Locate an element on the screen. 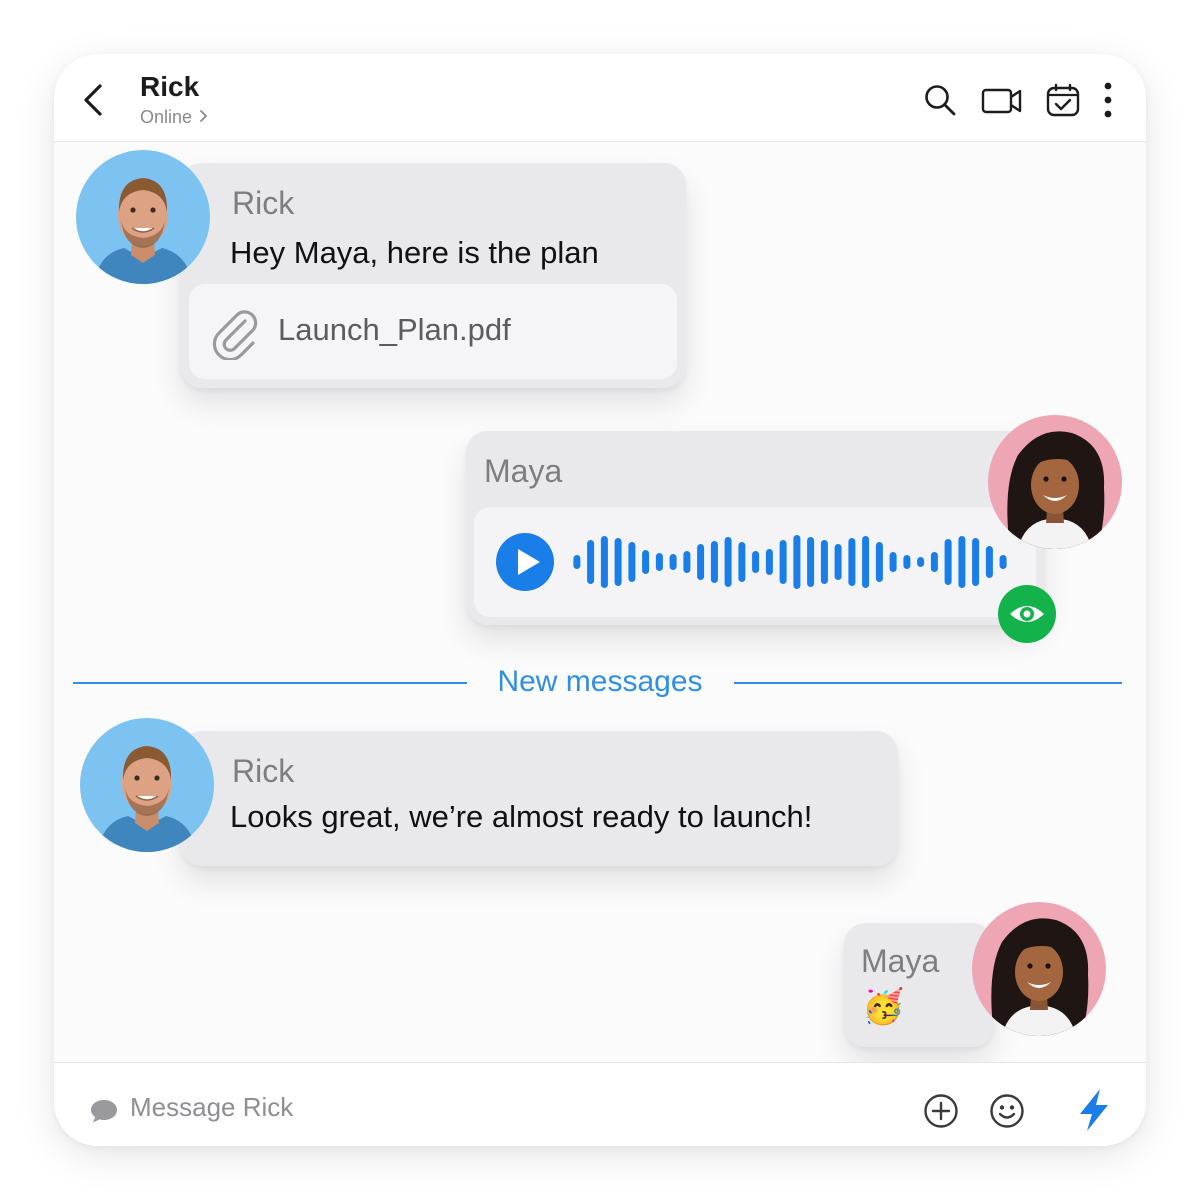 This screenshot has width=1200, height=1200. file-attachment: Launch_Plan.pdf is located at coordinates (433, 331).